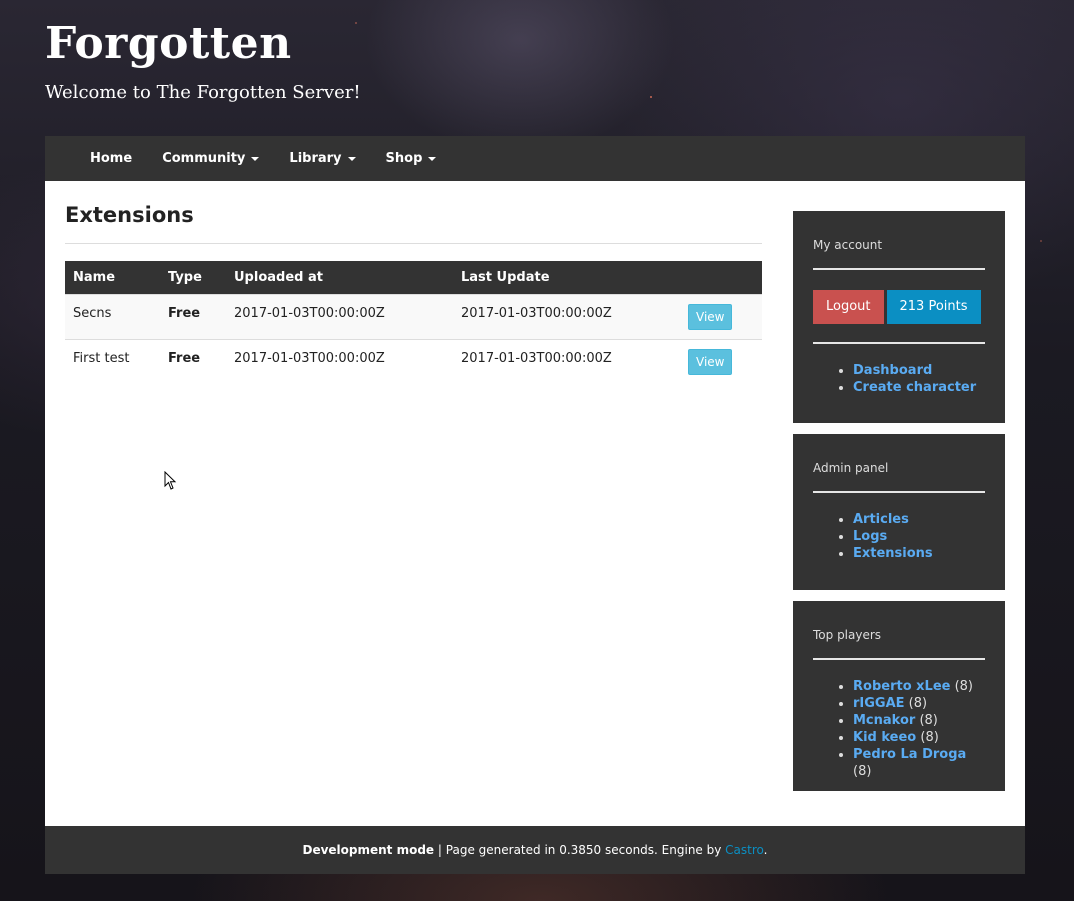 Image resolution: width=1074 pixels, height=901 pixels. What do you see at coordinates (170, 480) in the screenshot?
I see `mouse-cursor-icon` at bounding box center [170, 480].